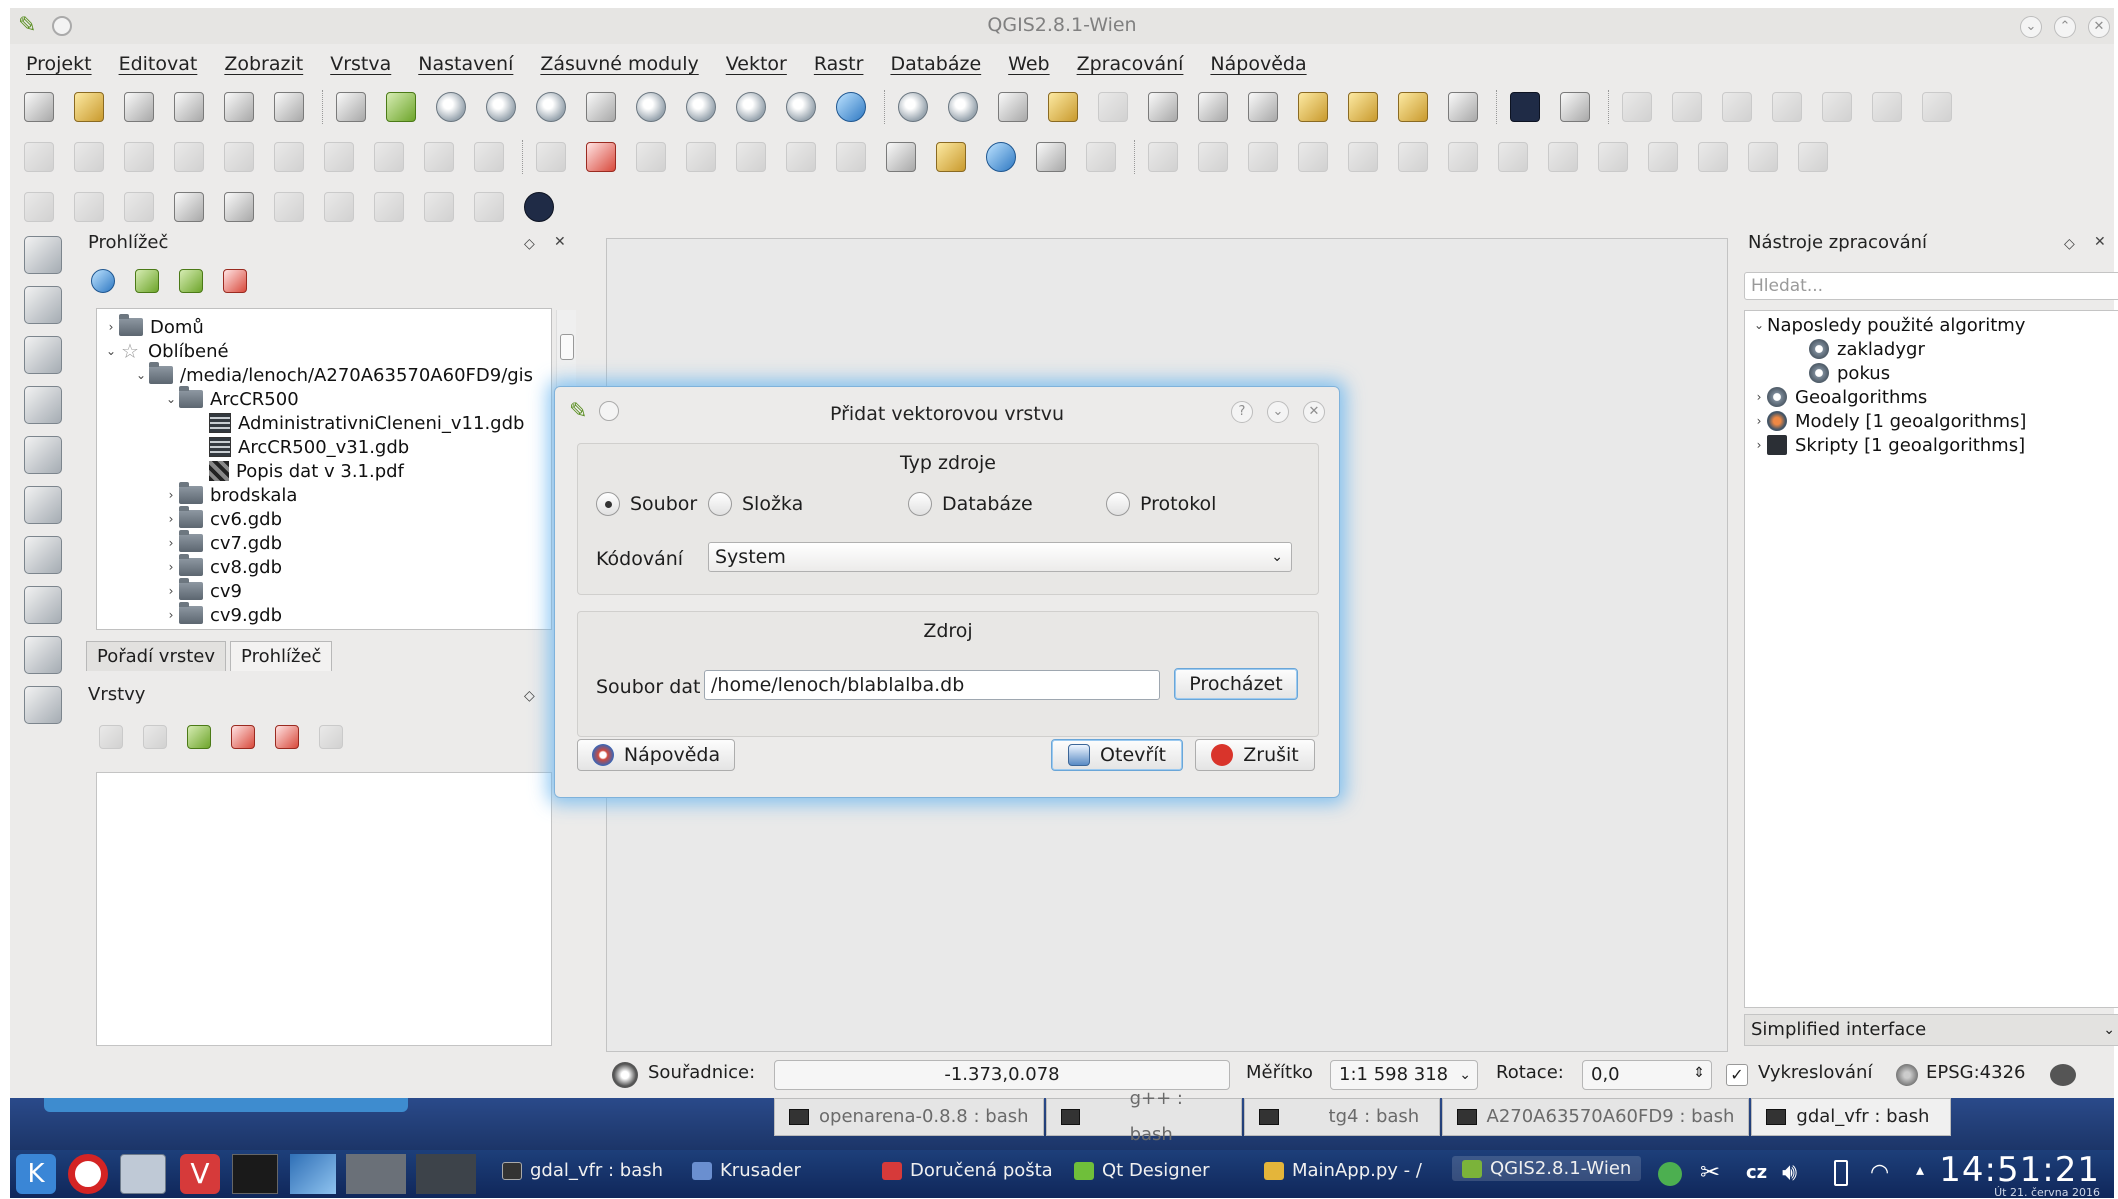  I want to click on raster-c-icon, so click(139, 207).